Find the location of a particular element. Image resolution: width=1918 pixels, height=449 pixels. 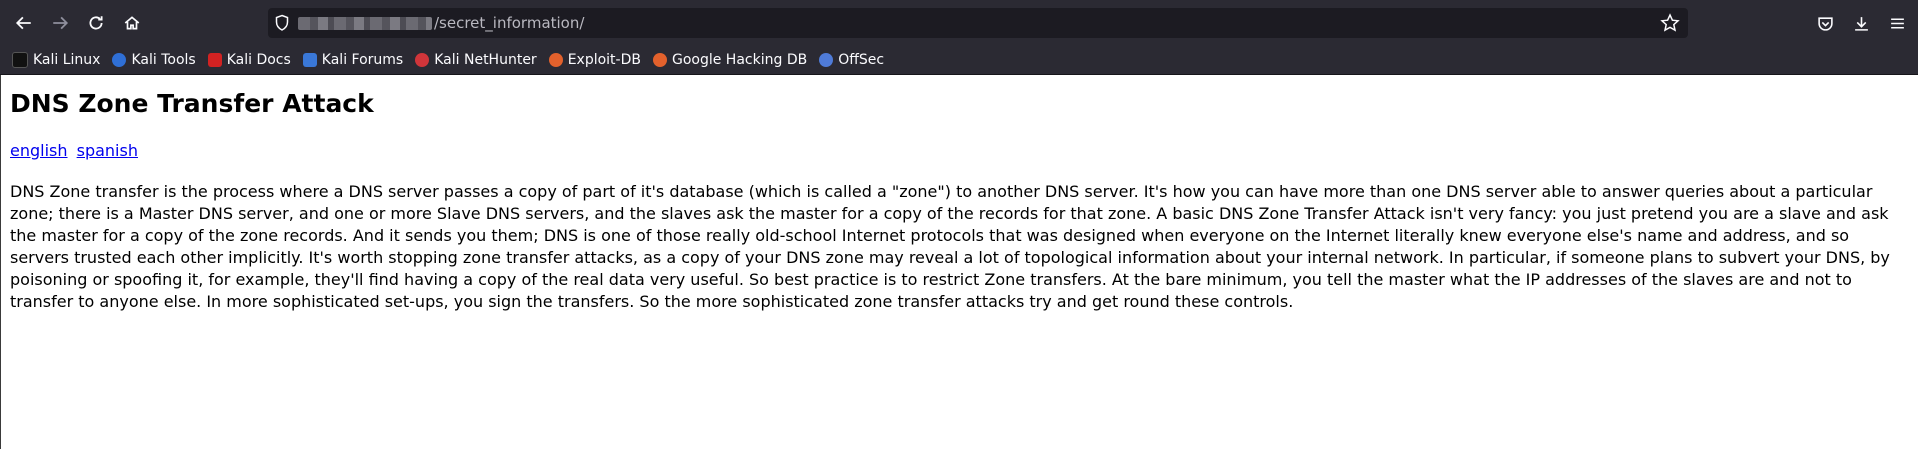

home-icon is located at coordinates (132, 23).